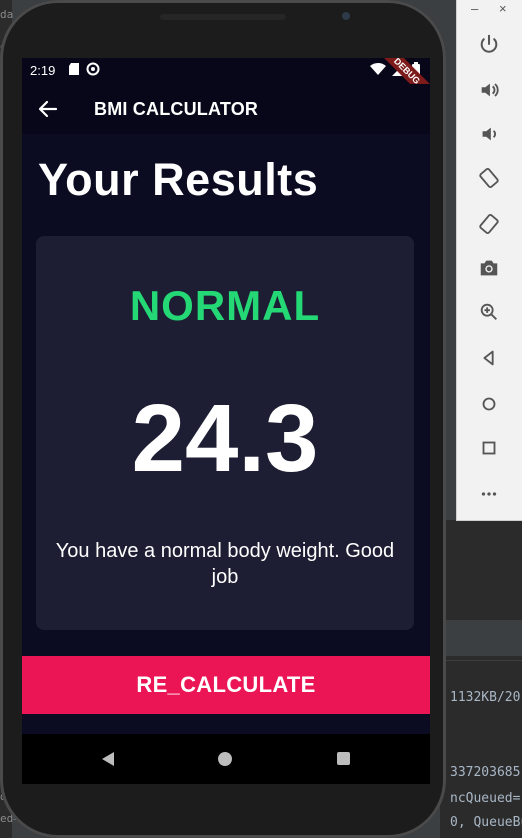 The image size is (522, 838). I want to click on emulator-window-controls: – ×, so click(489, 9).